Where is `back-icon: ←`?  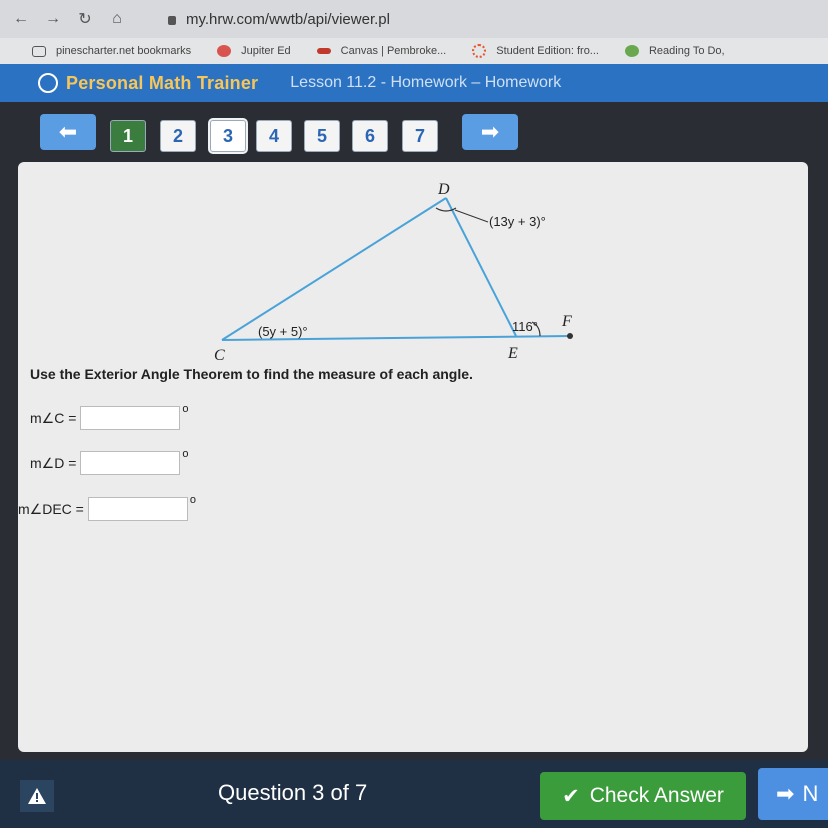
back-icon: ← is located at coordinates (21, 19).